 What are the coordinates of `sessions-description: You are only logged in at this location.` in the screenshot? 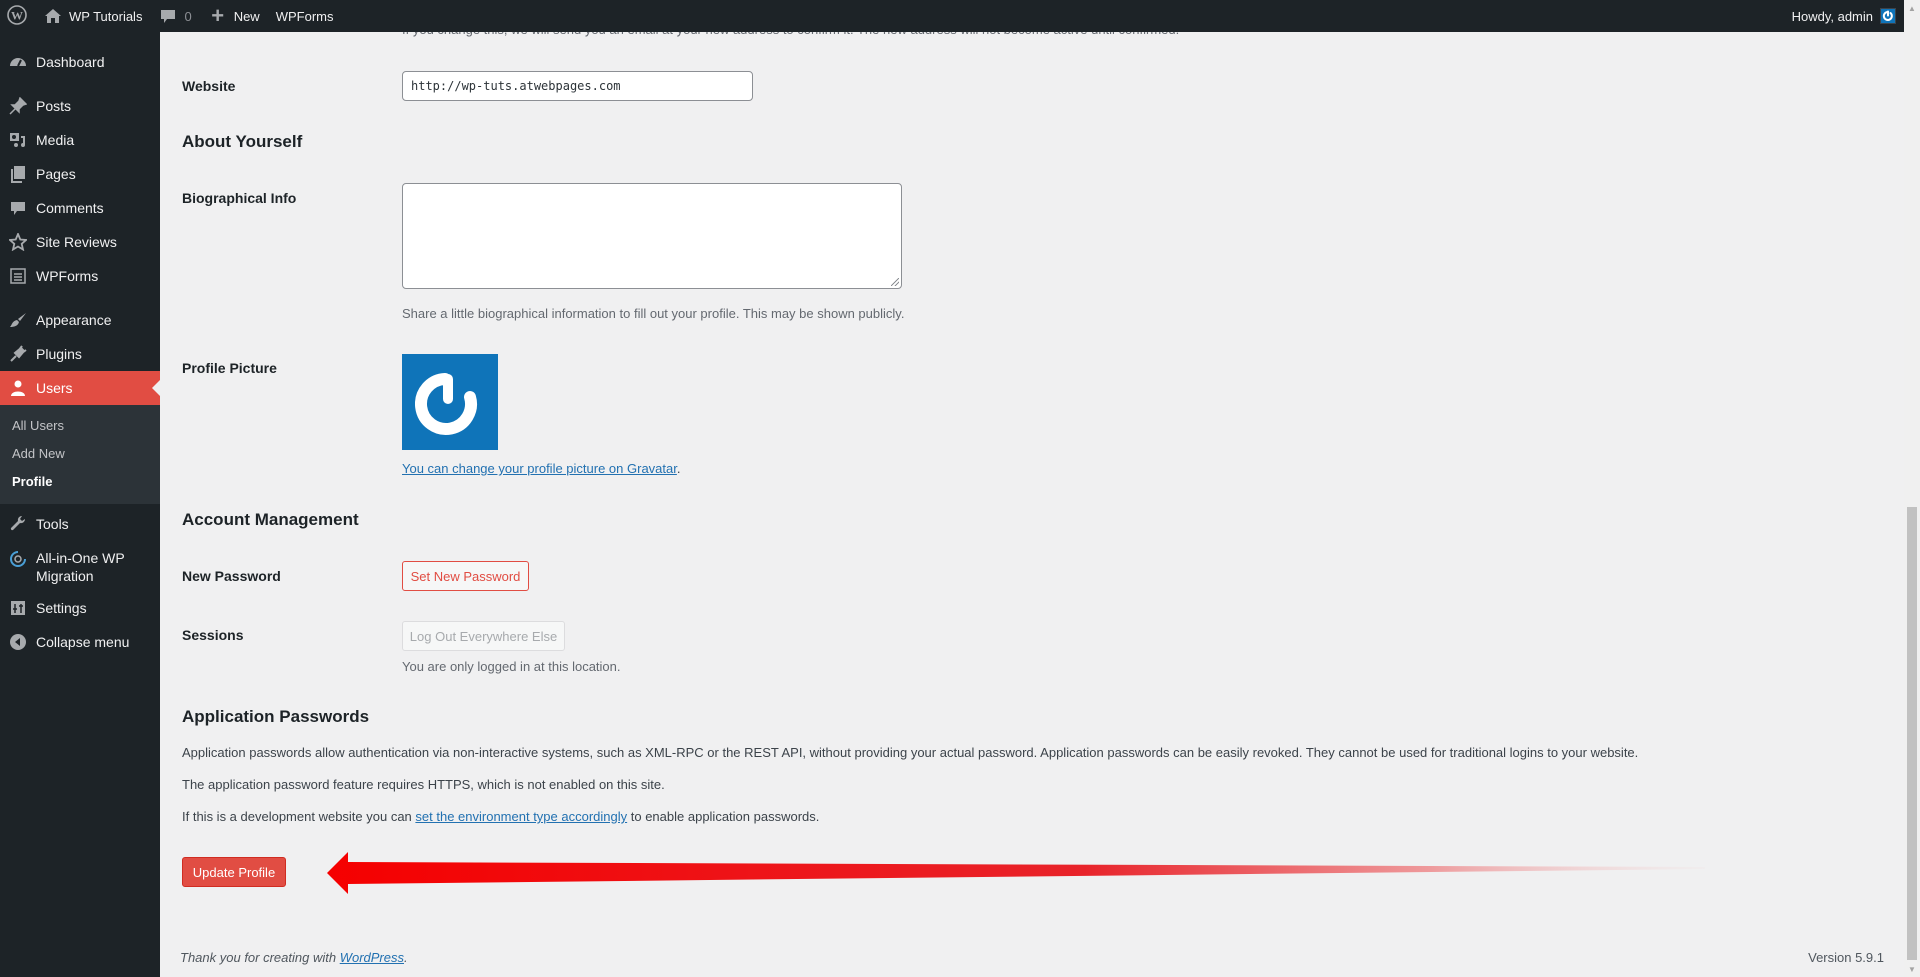 It's located at (511, 666).